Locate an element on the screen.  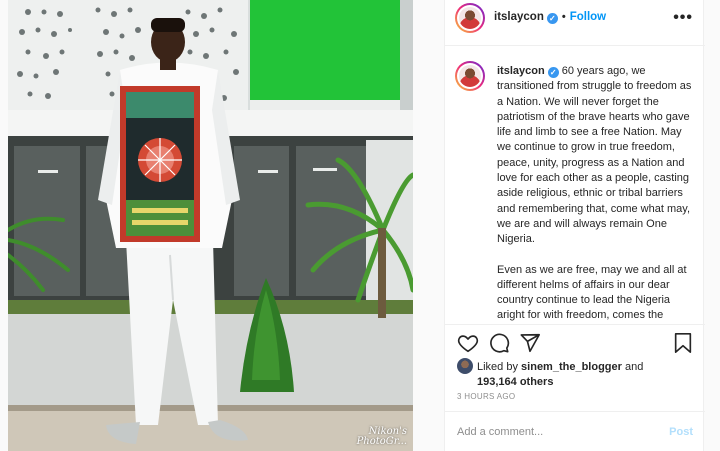
liker-avatar is located at coordinates (465, 366).